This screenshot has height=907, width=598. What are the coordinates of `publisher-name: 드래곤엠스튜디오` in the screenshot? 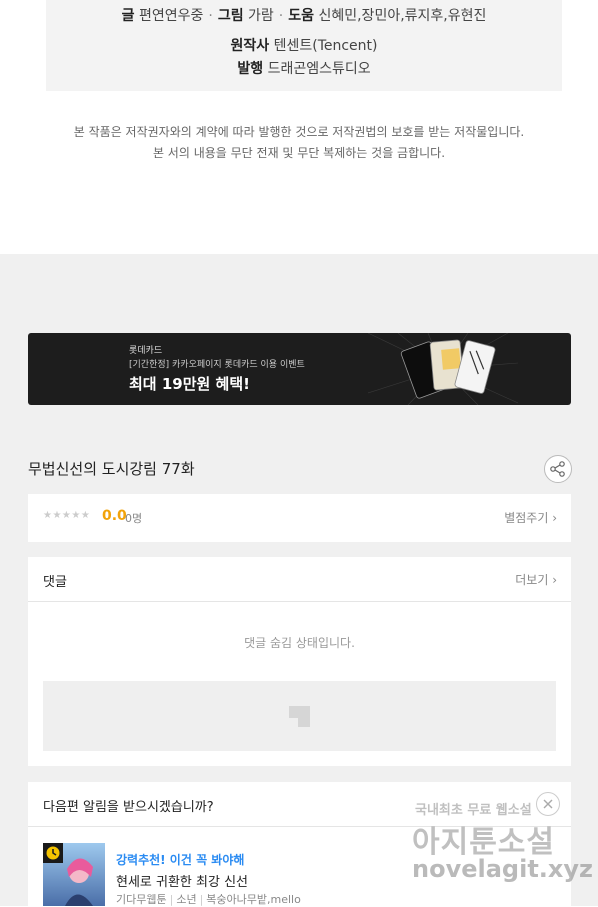 It's located at (319, 69).